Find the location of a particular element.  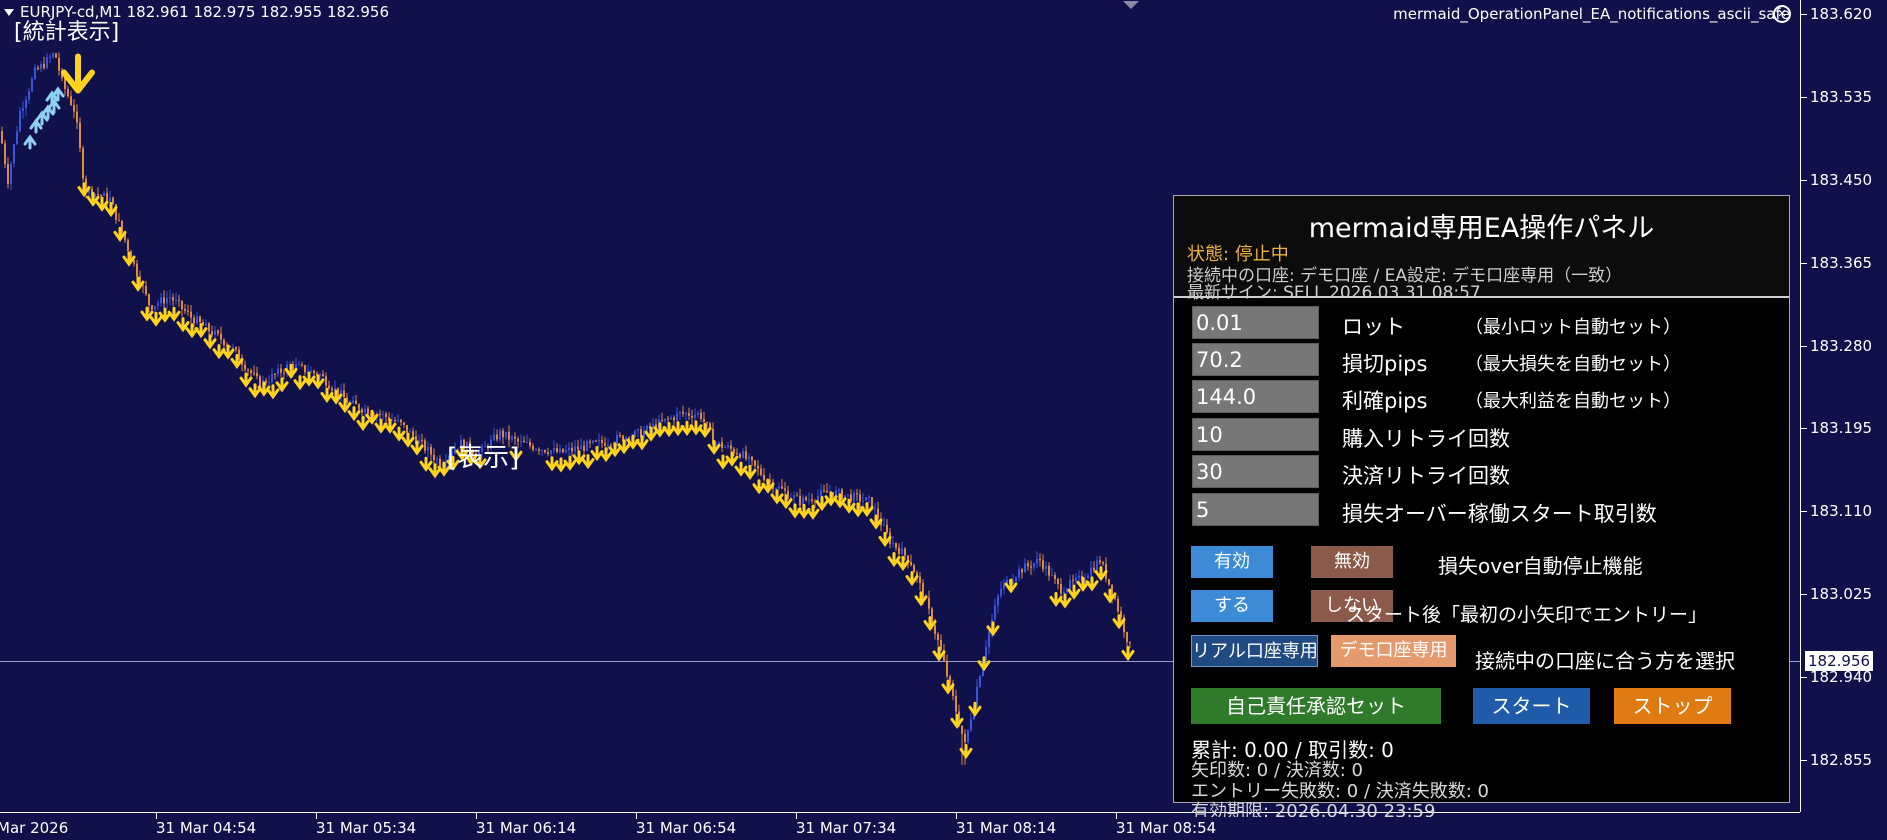

start-button: スタート is located at coordinates (1531, 706).